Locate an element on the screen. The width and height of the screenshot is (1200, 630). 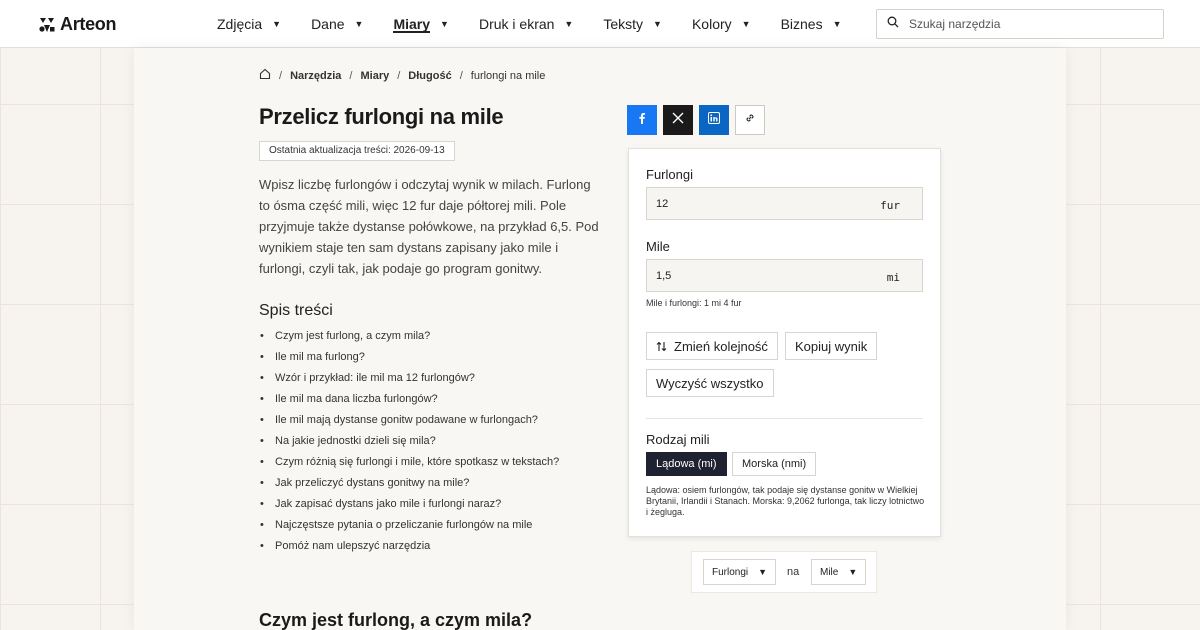
furlongs-unit: fur is located at coordinates (890, 205).